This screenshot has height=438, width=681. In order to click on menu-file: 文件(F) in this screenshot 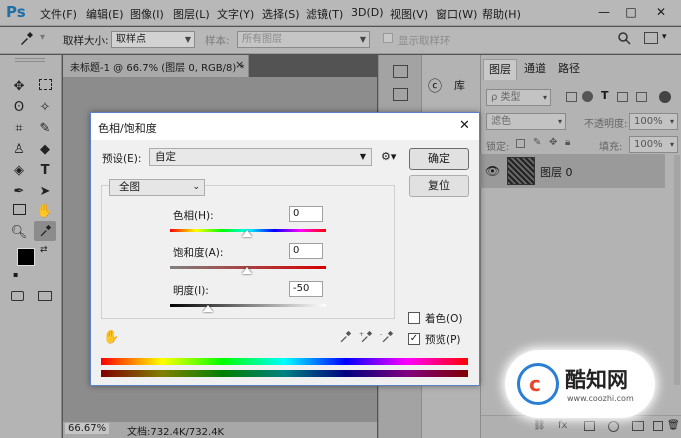, I will do `click(58, 14)`.